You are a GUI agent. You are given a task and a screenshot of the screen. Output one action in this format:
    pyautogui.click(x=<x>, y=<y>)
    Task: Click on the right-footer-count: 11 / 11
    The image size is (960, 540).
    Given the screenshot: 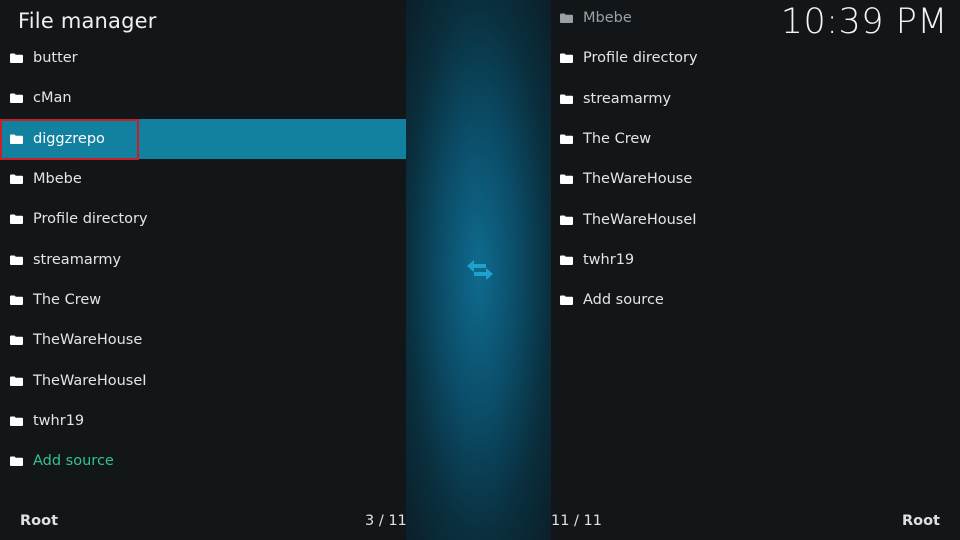 What is the action you would take?
    pyautogui.click(x=577, y=521)
    